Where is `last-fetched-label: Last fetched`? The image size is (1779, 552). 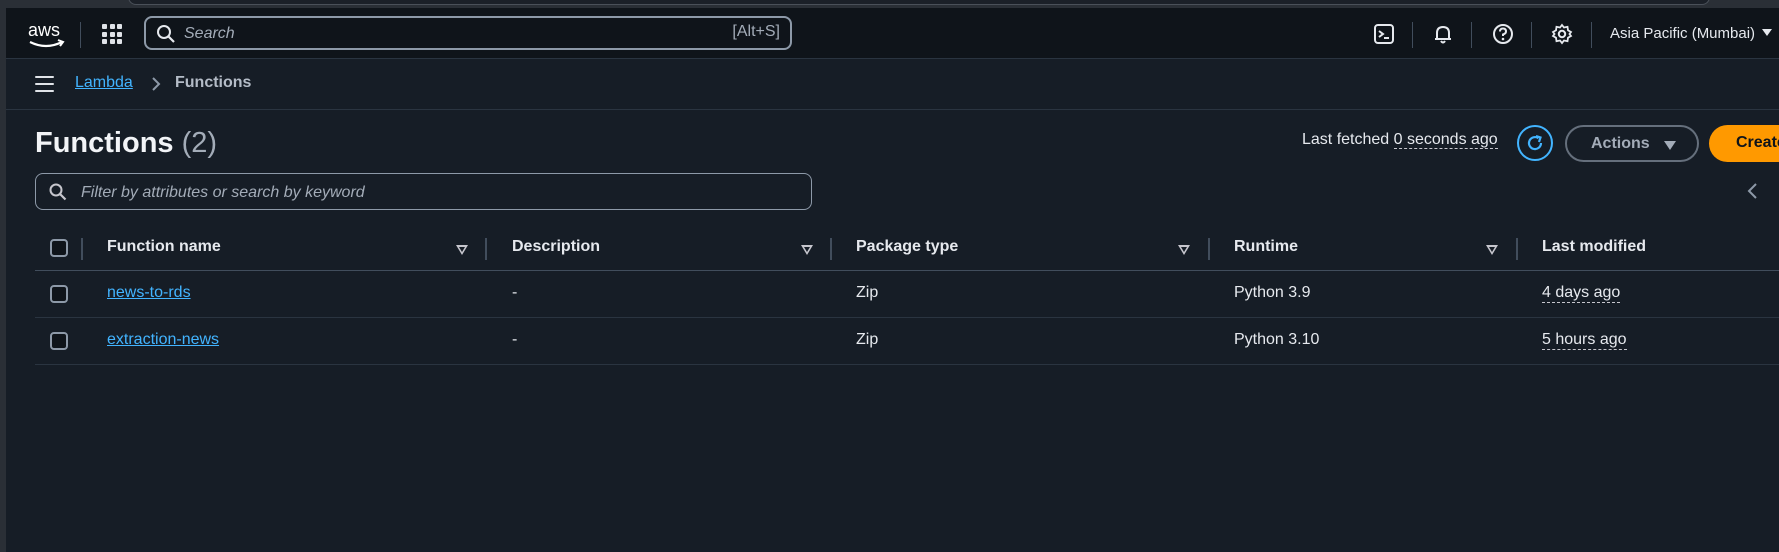
last-fetched-label: Last fetched is located at coordinates (1346, 139).